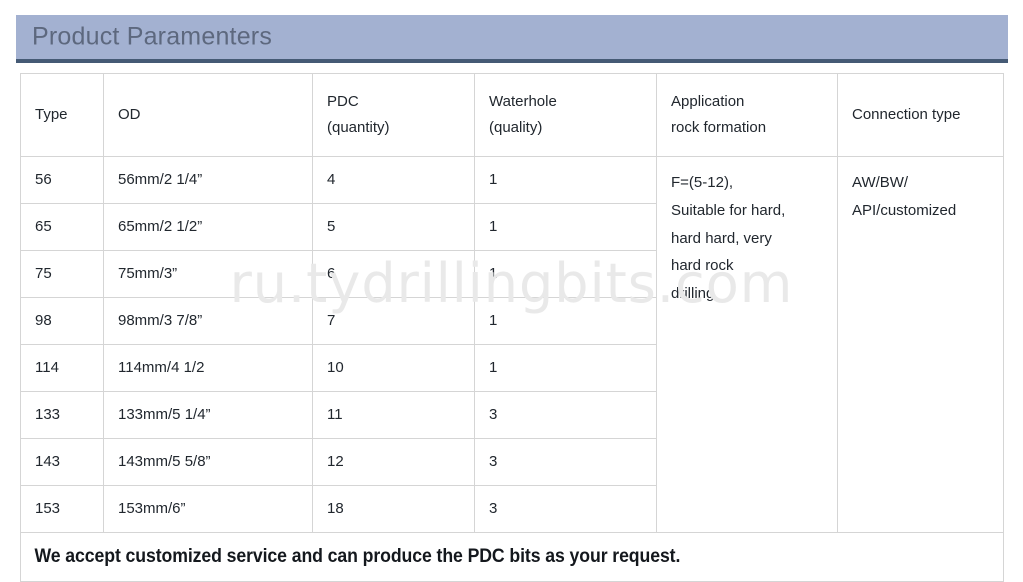  I want to click on column-header-application-line2: rock formation, so click(719, 127).